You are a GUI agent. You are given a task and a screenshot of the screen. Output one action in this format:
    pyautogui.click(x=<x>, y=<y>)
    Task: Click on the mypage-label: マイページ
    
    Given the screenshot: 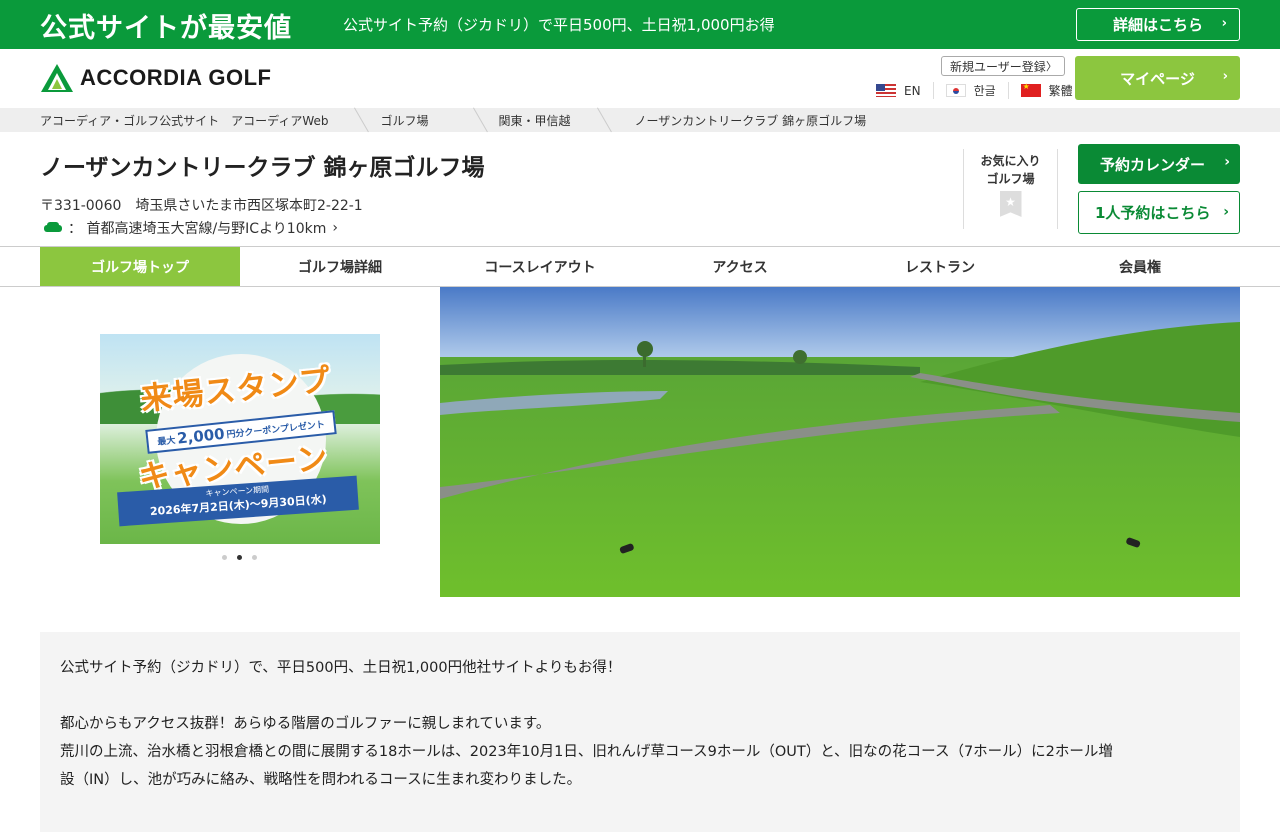 What is the action you would take?
    pyautogui.click(x=1157, y=78)
    